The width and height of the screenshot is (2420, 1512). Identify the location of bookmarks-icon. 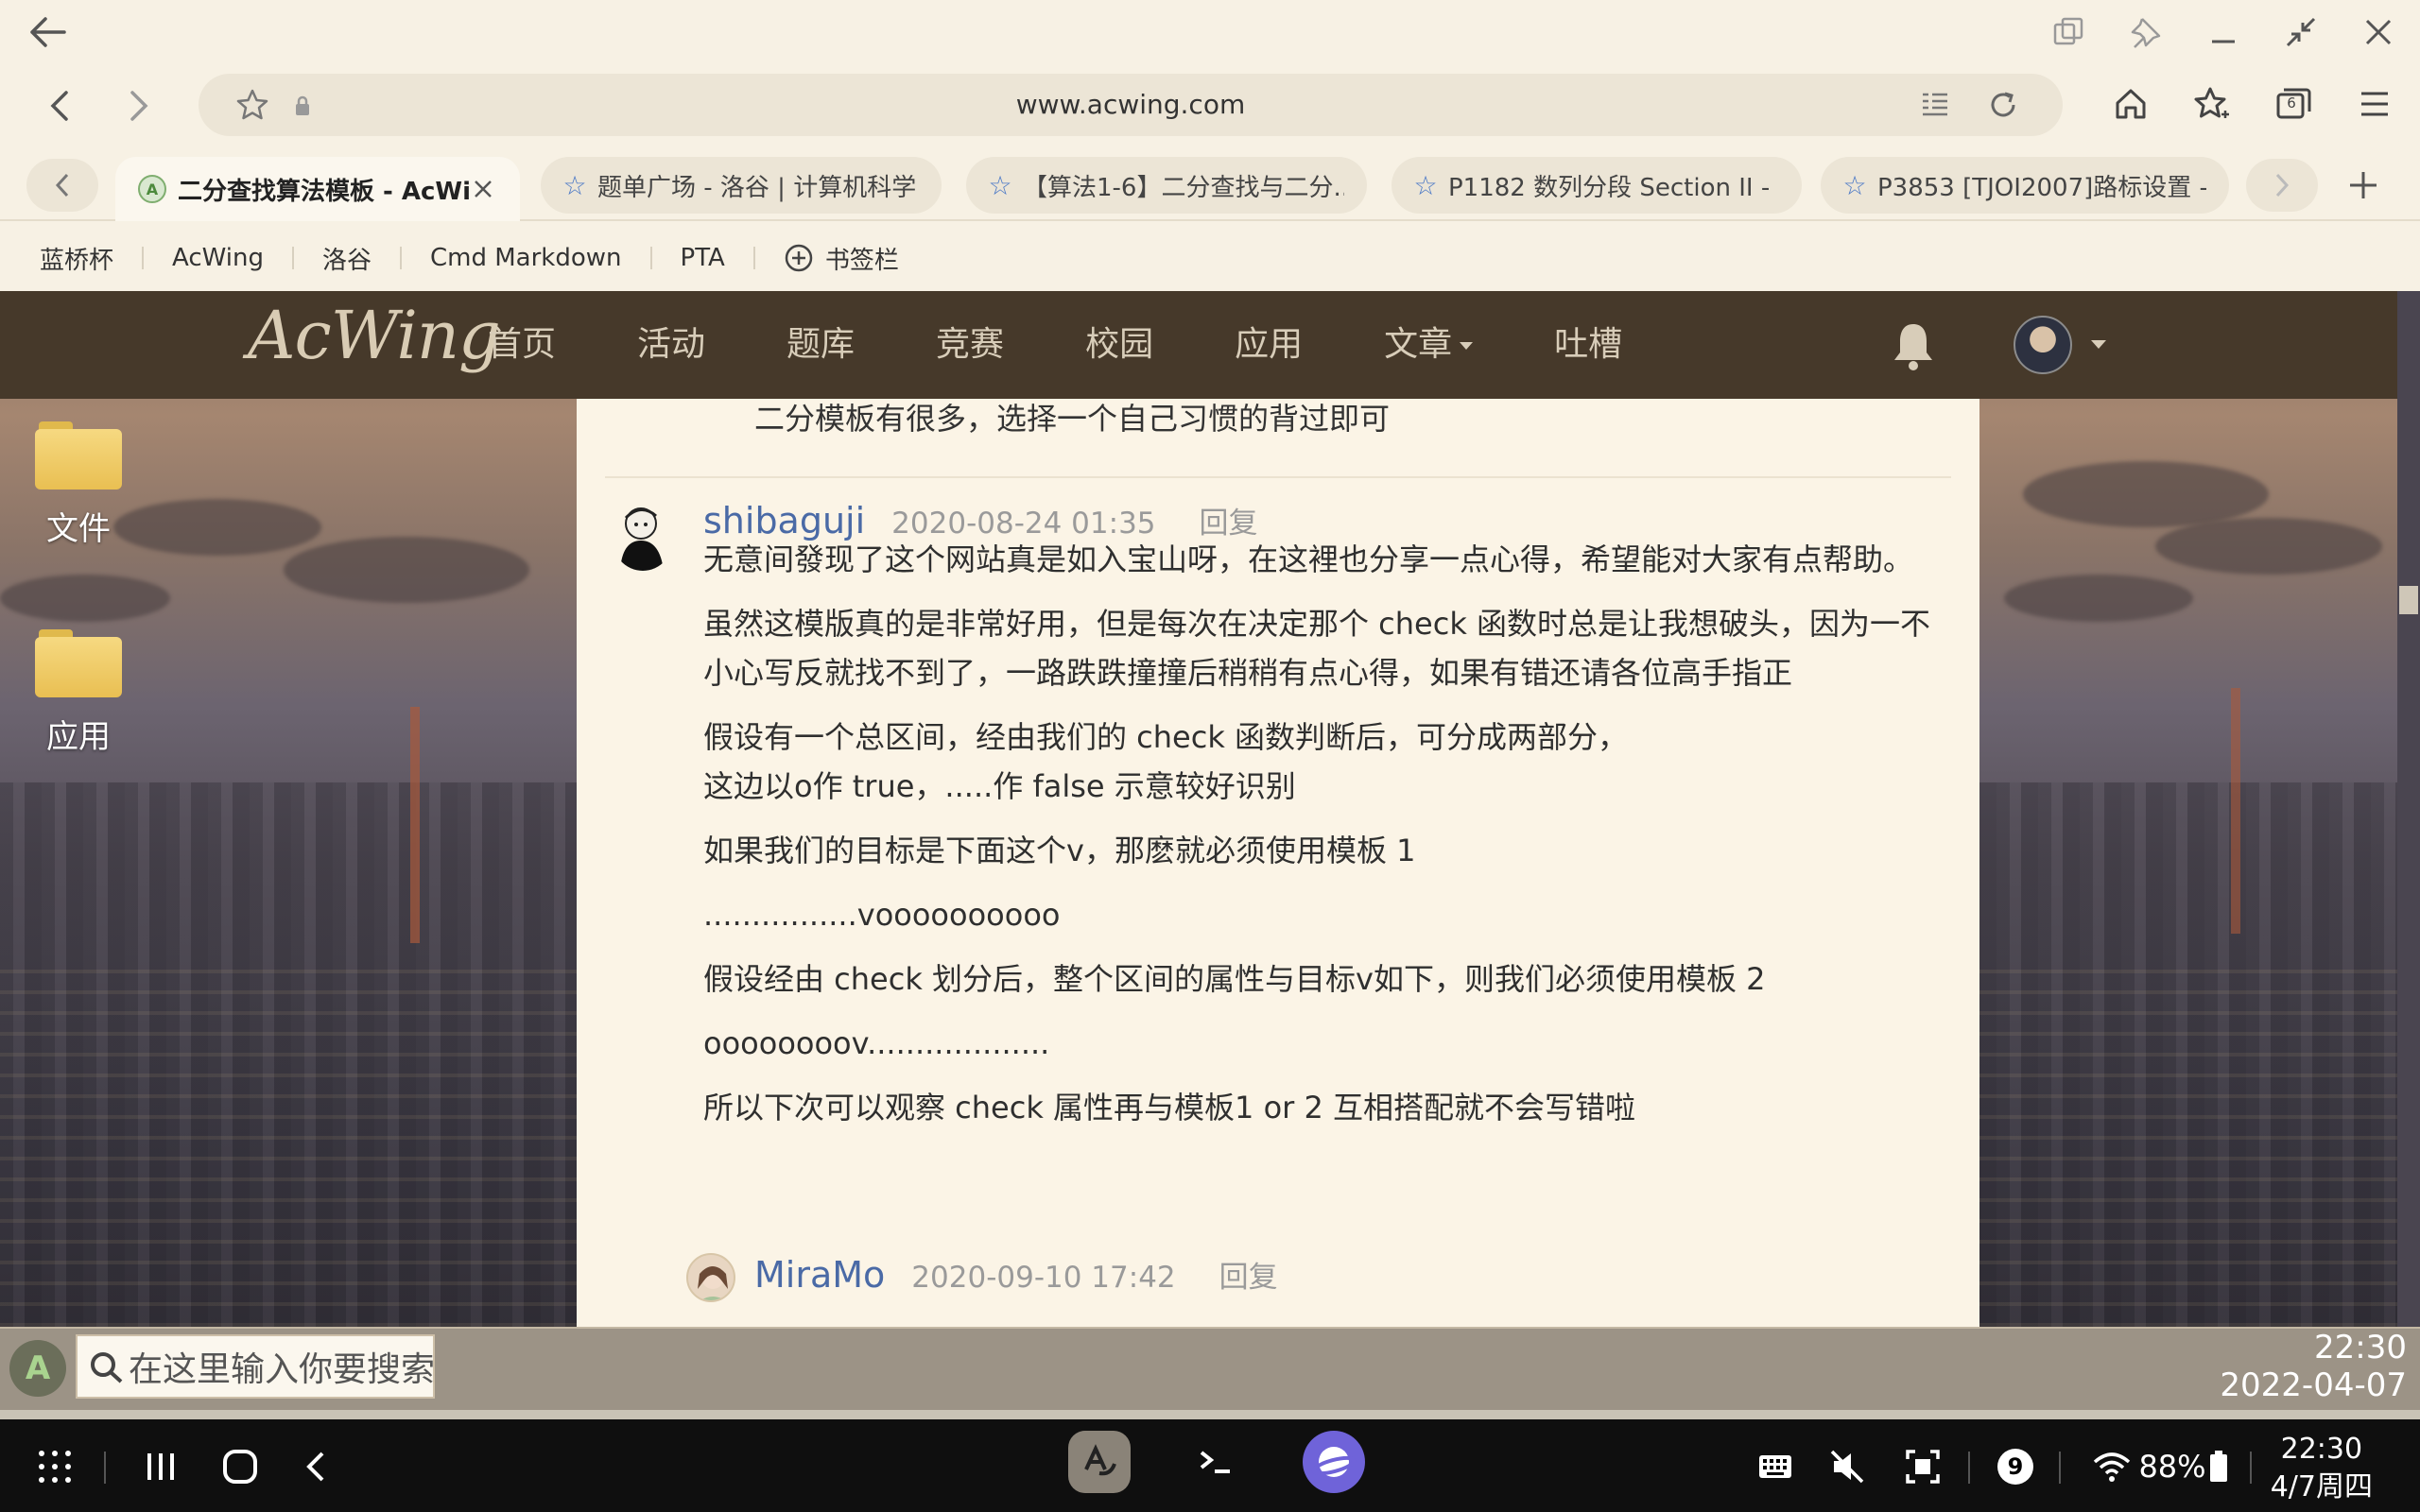
(2212, 104).